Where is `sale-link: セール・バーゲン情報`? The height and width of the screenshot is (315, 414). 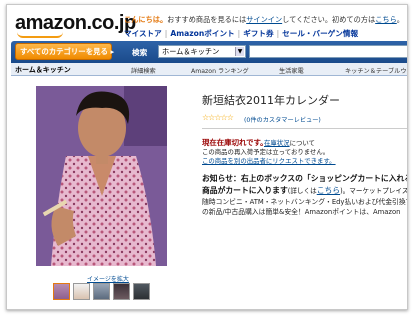 sale-link: セール・バーゲン情報 is located at coordinates (320, 33).